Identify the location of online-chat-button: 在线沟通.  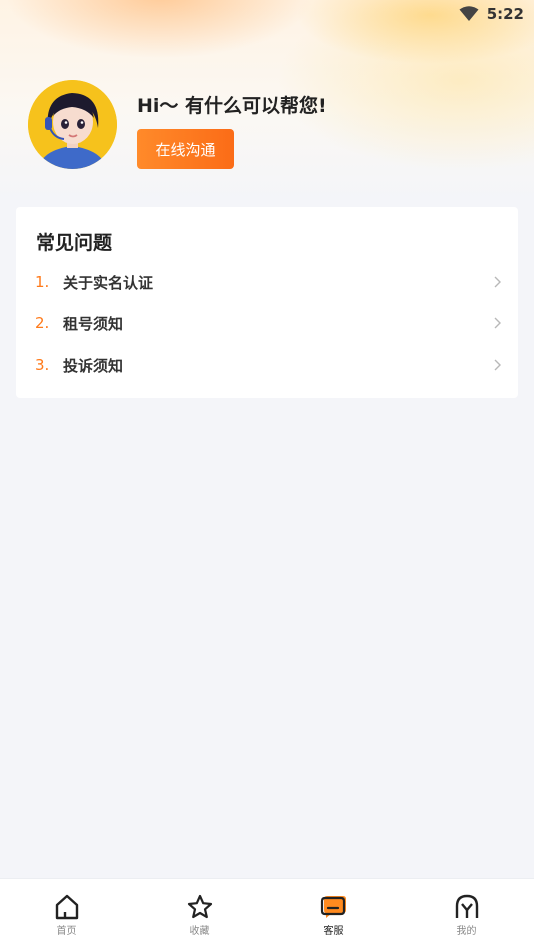
(185, 149).